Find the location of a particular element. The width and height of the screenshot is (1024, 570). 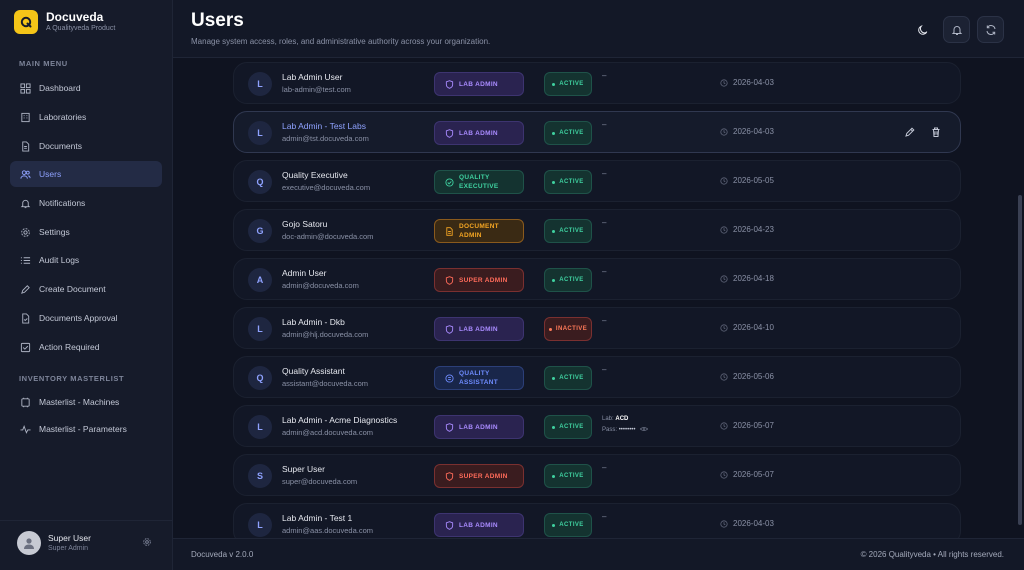

sidebar-item-label: Documents Approval is located at coordinates (78, 318).